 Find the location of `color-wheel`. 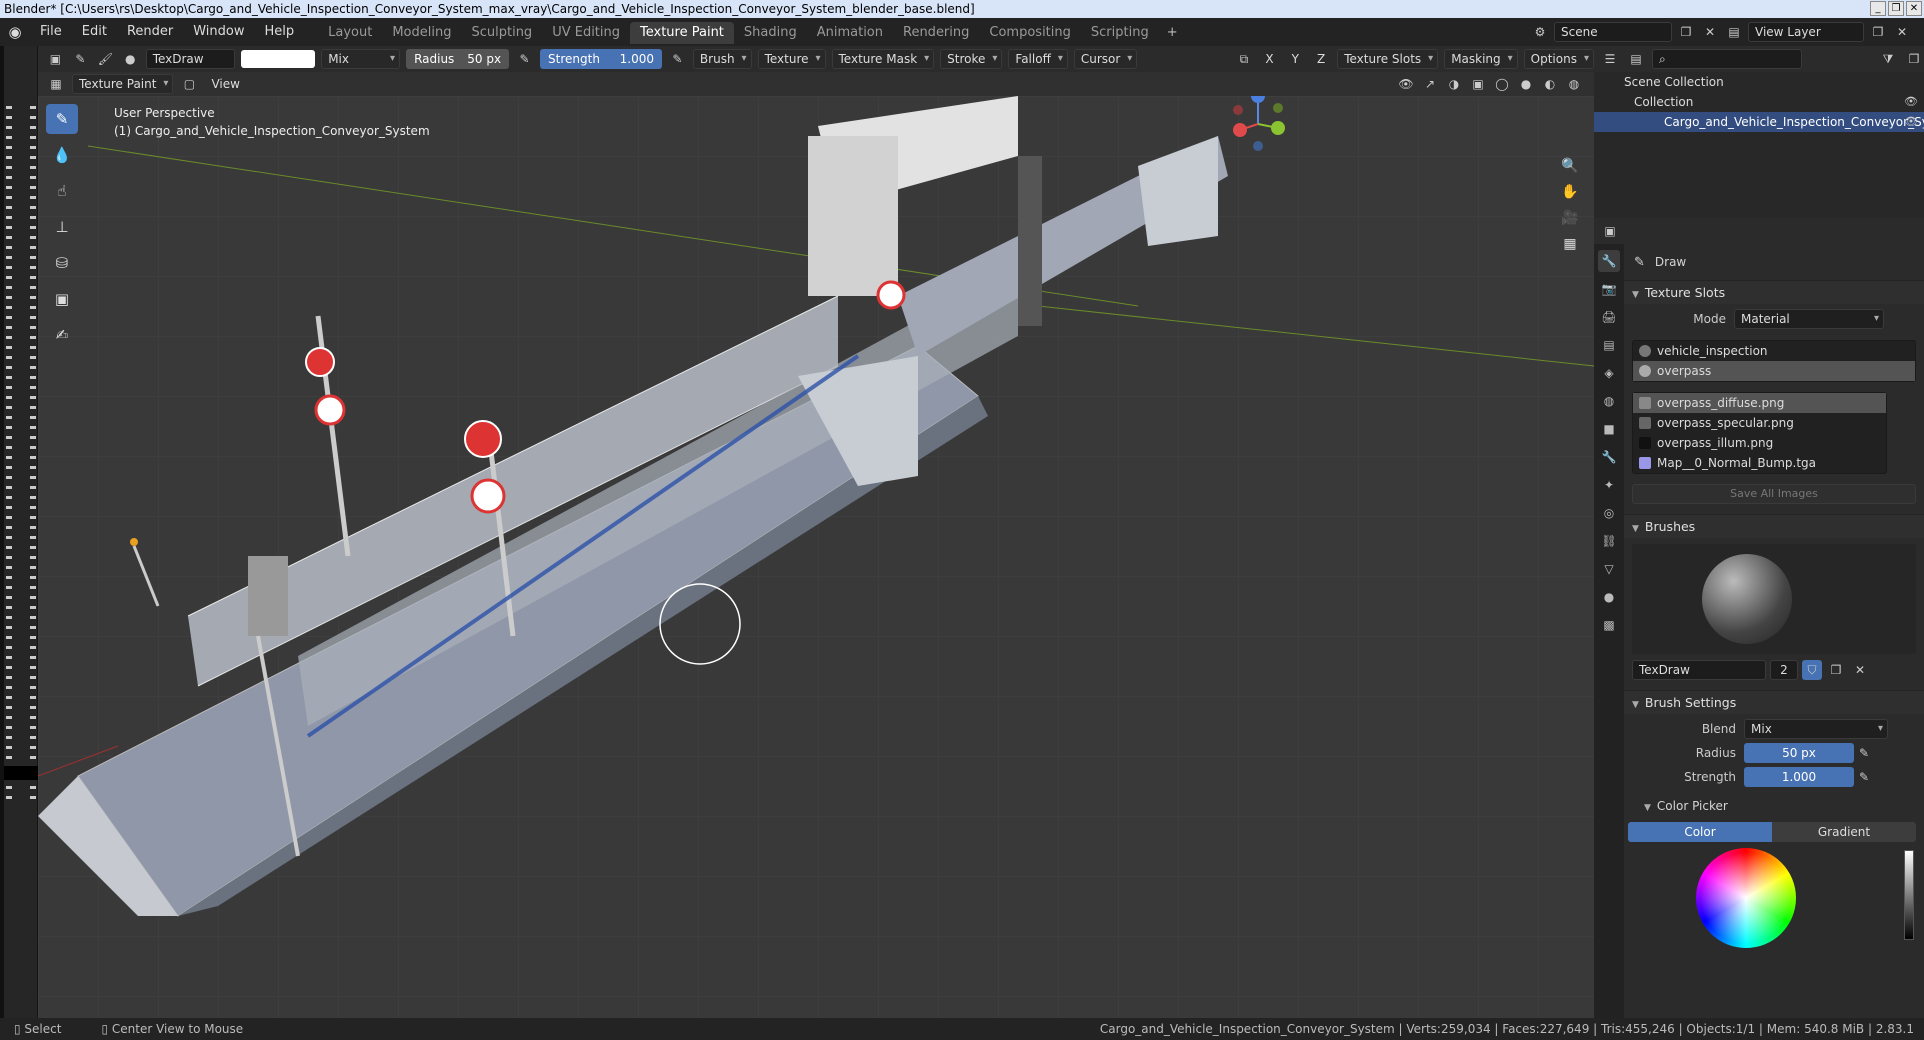

color-wheel is located at coordinates (1746, 898).